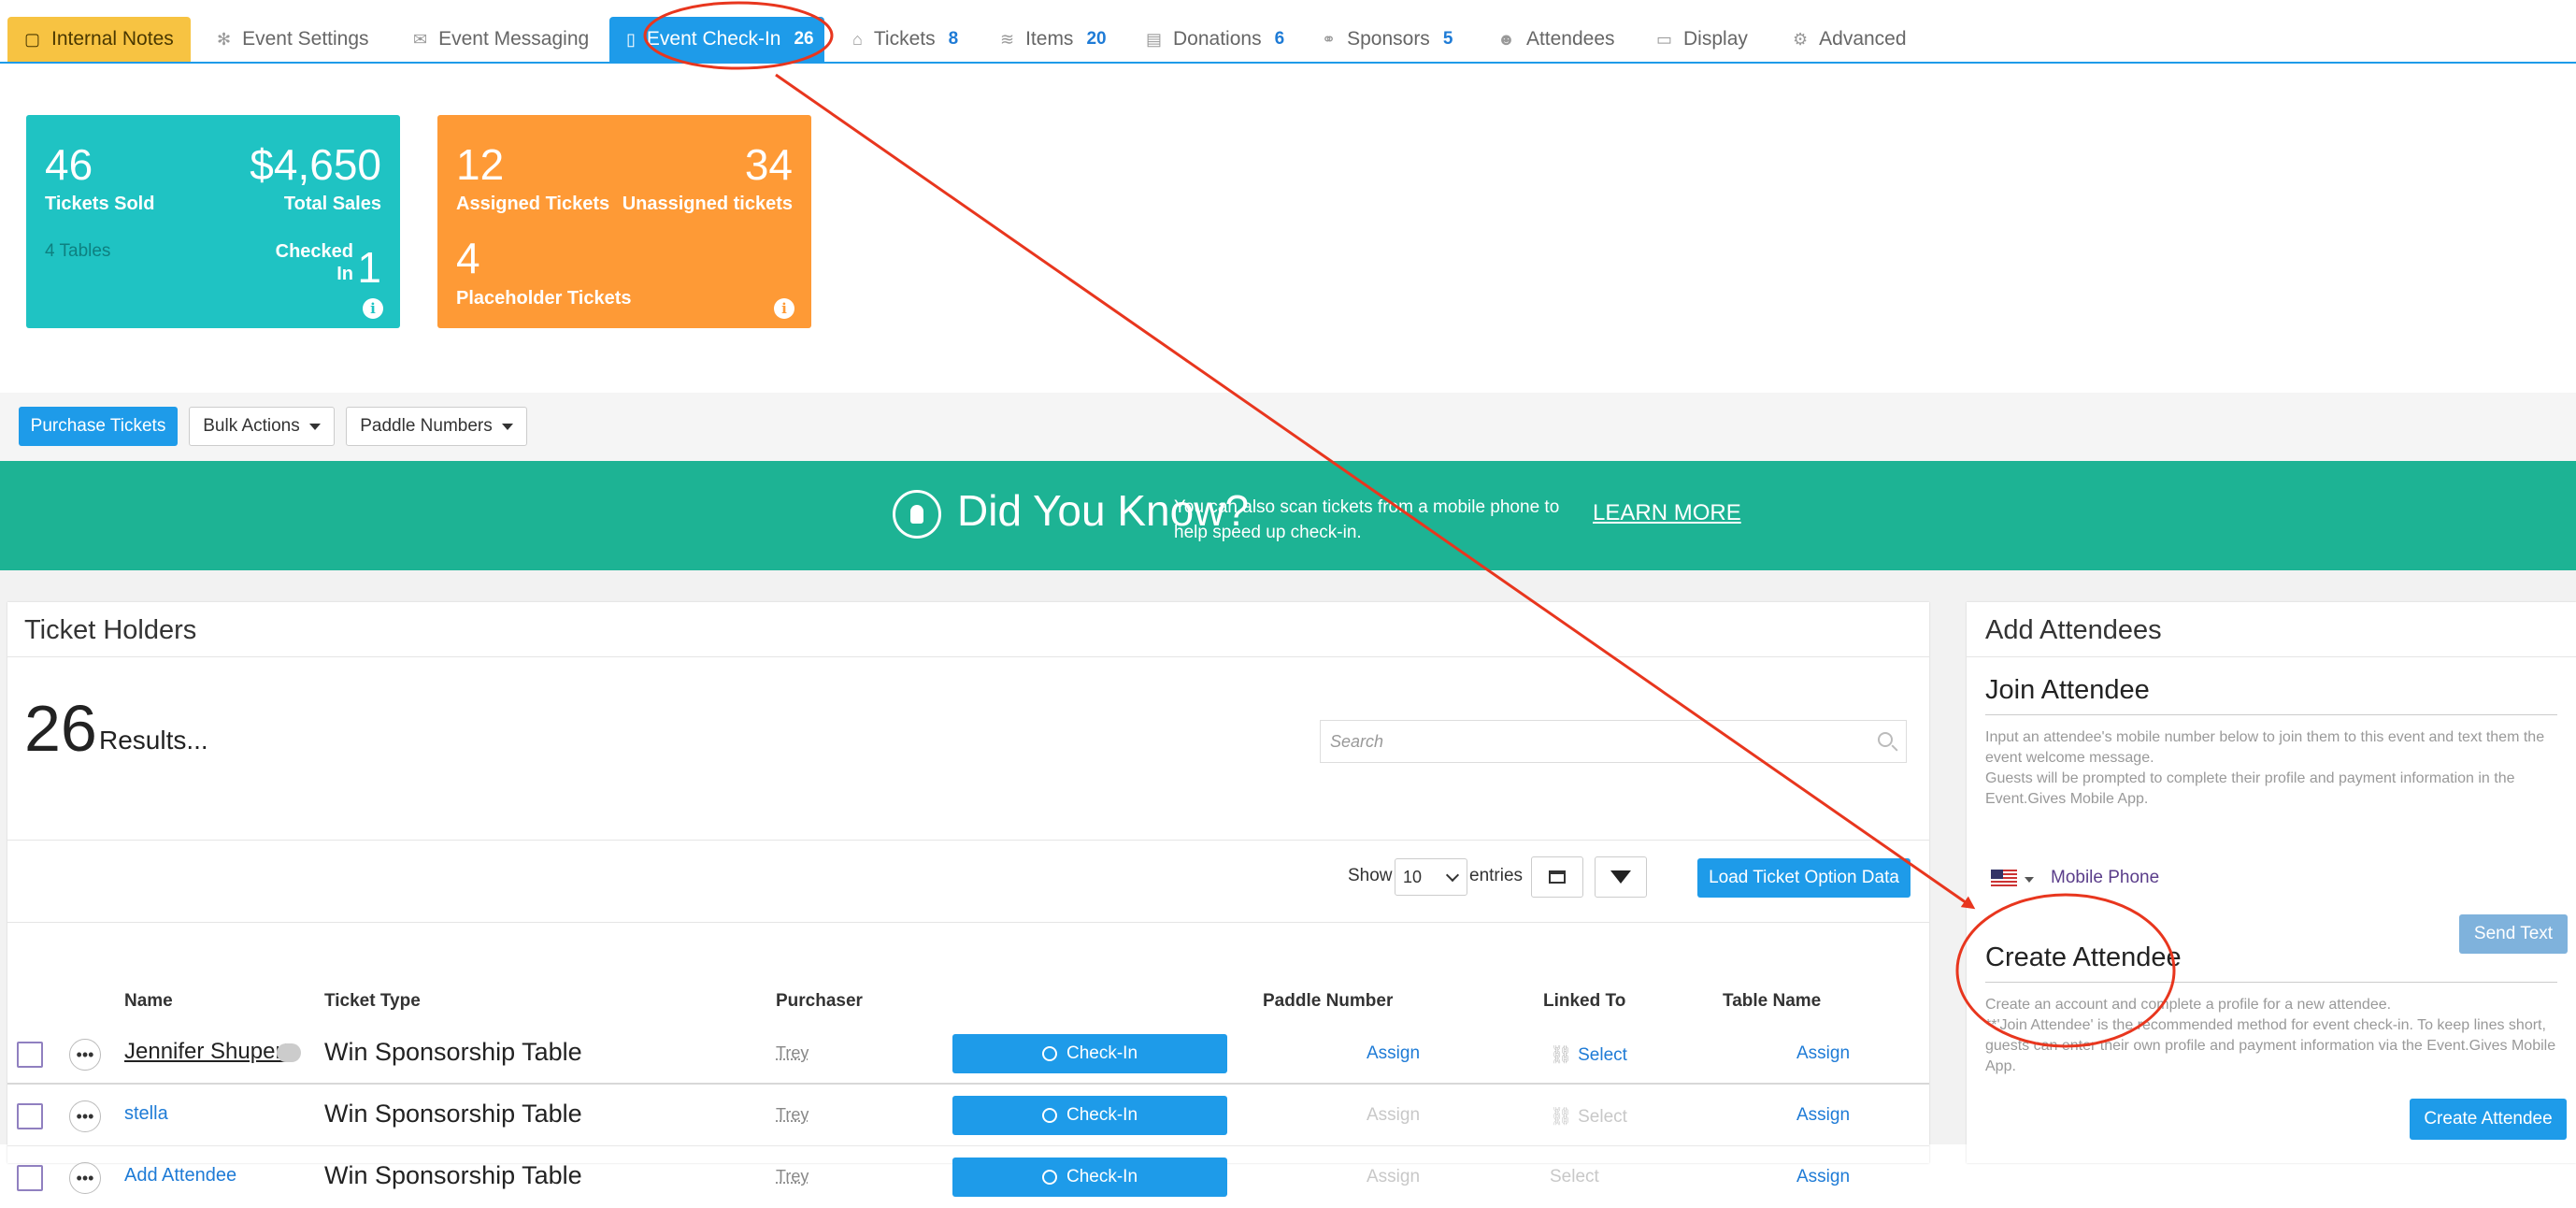 Image resolution: width=2576 pixels, height=1208 pixels. Describe the element at coordinates (436, 426) in the screenshot. I see `paddle-numbers-dropdown: Paddle Numbers` at that location.